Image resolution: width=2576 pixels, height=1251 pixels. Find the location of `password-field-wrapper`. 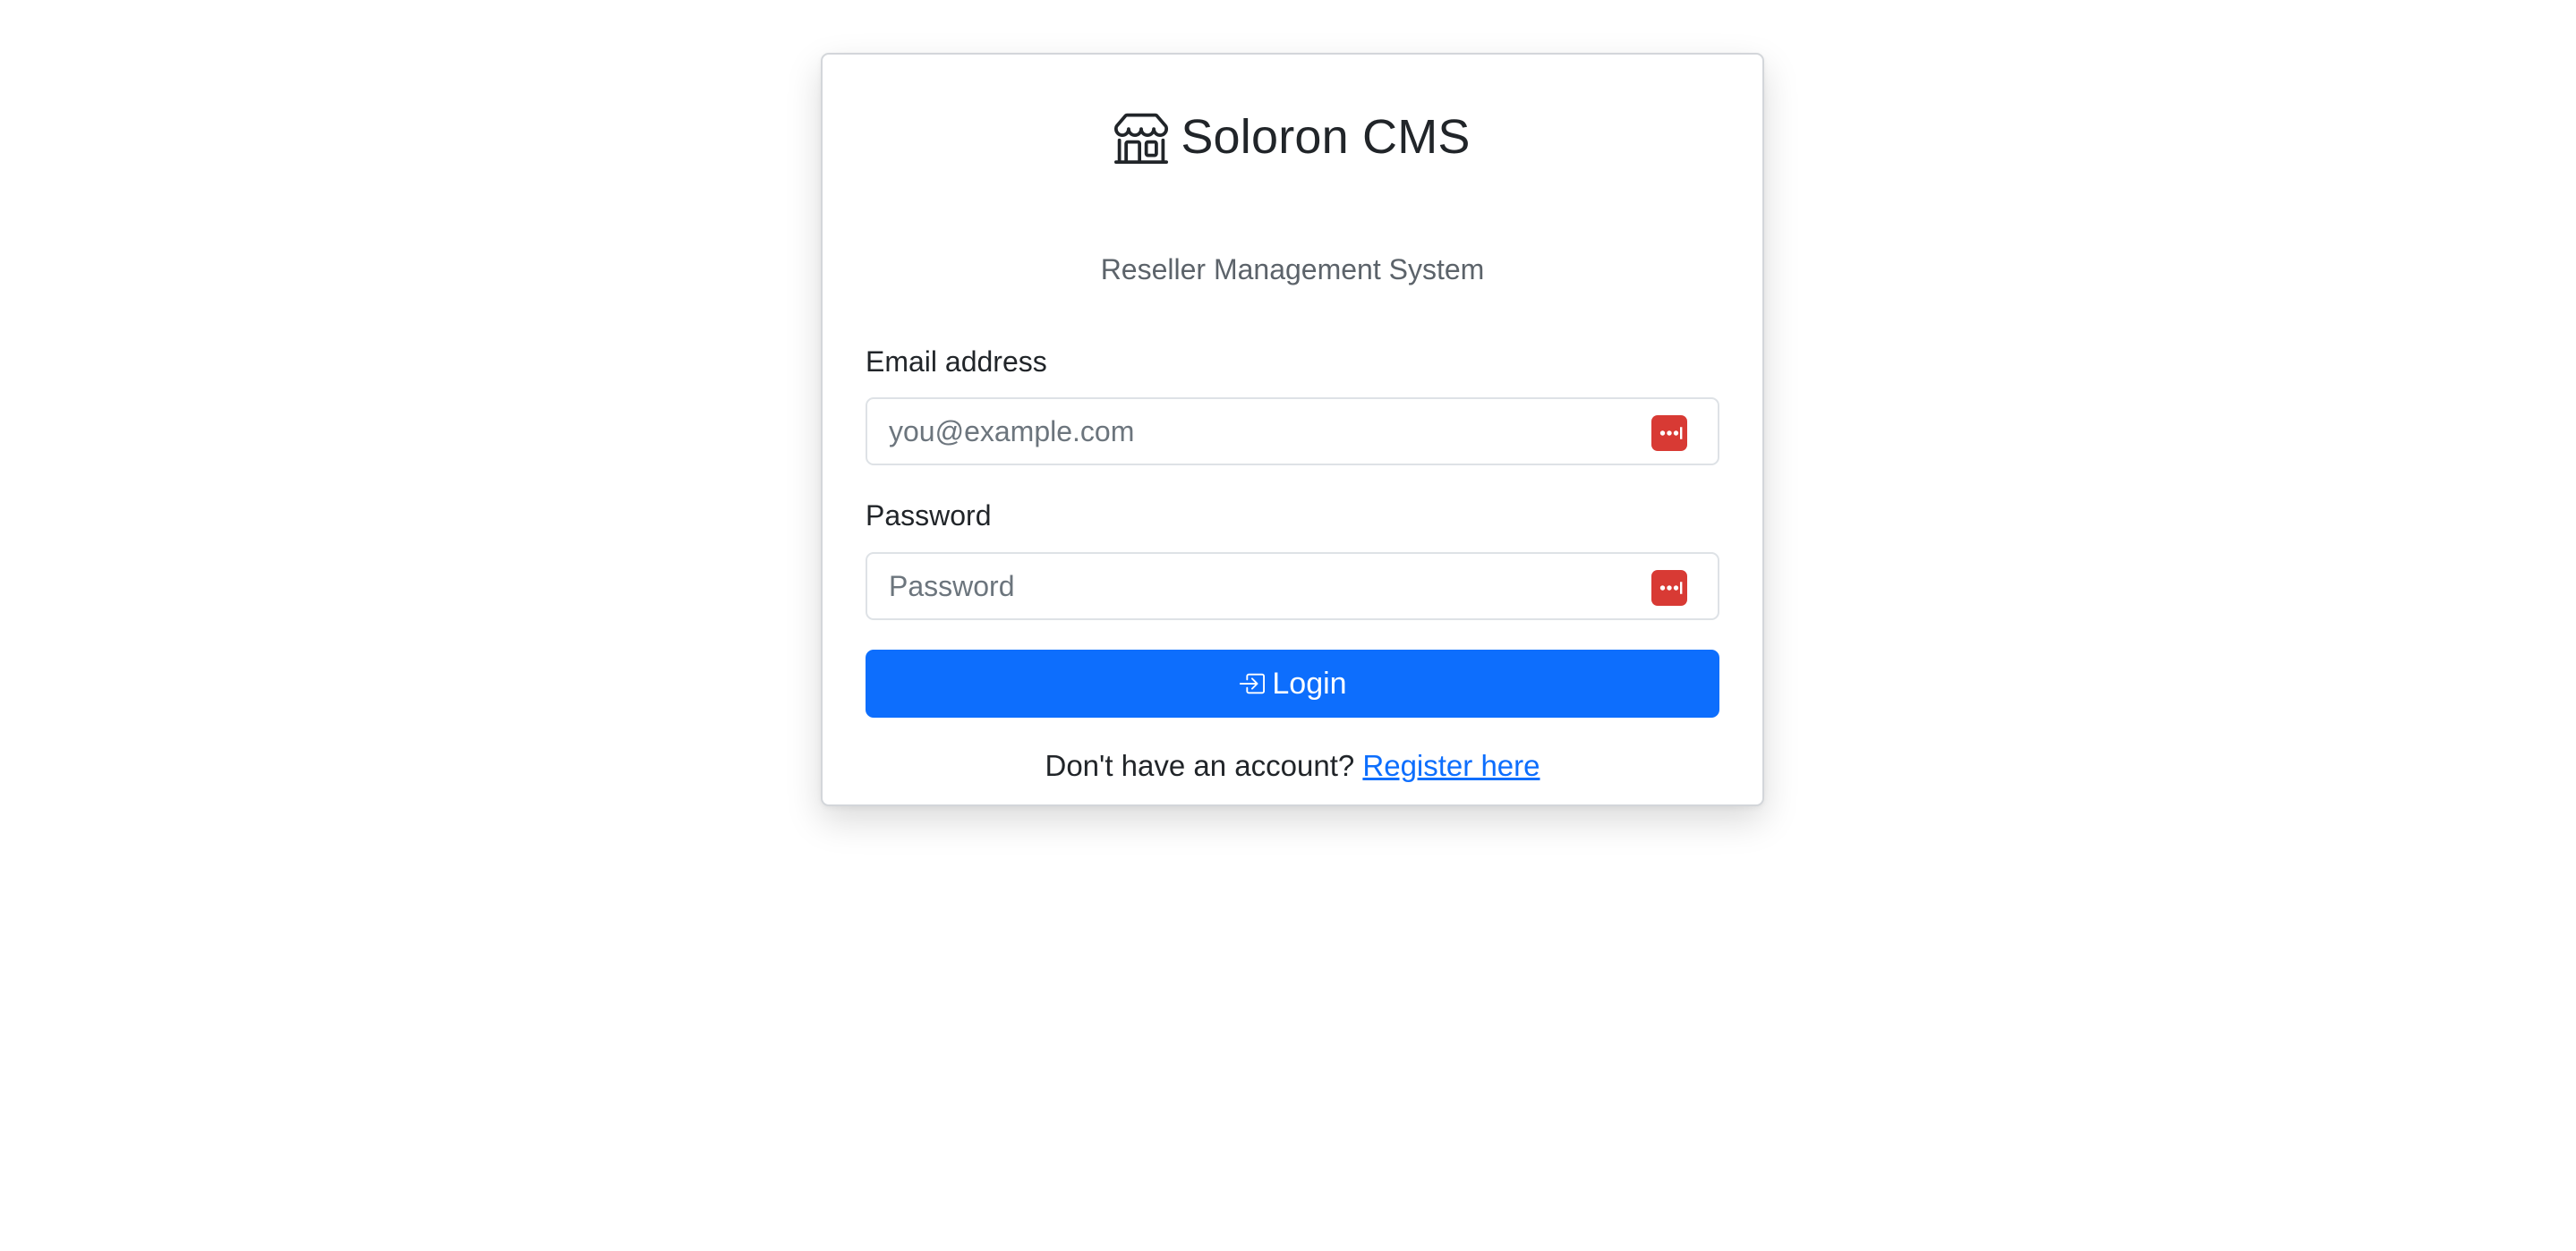

password-field-wrapper is located at coordinates (1292, 586).